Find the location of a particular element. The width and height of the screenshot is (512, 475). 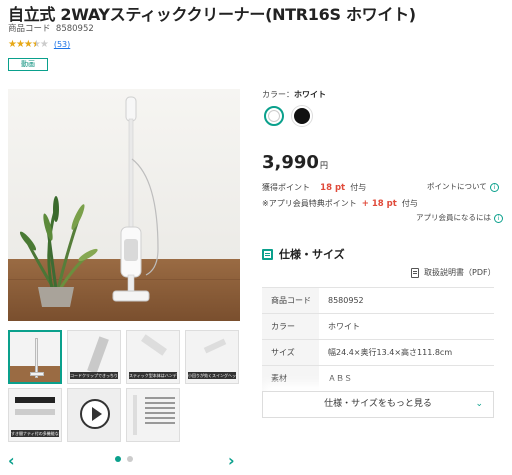

chevron-down-icon: ⌄ is located at coordinates (479, 404).